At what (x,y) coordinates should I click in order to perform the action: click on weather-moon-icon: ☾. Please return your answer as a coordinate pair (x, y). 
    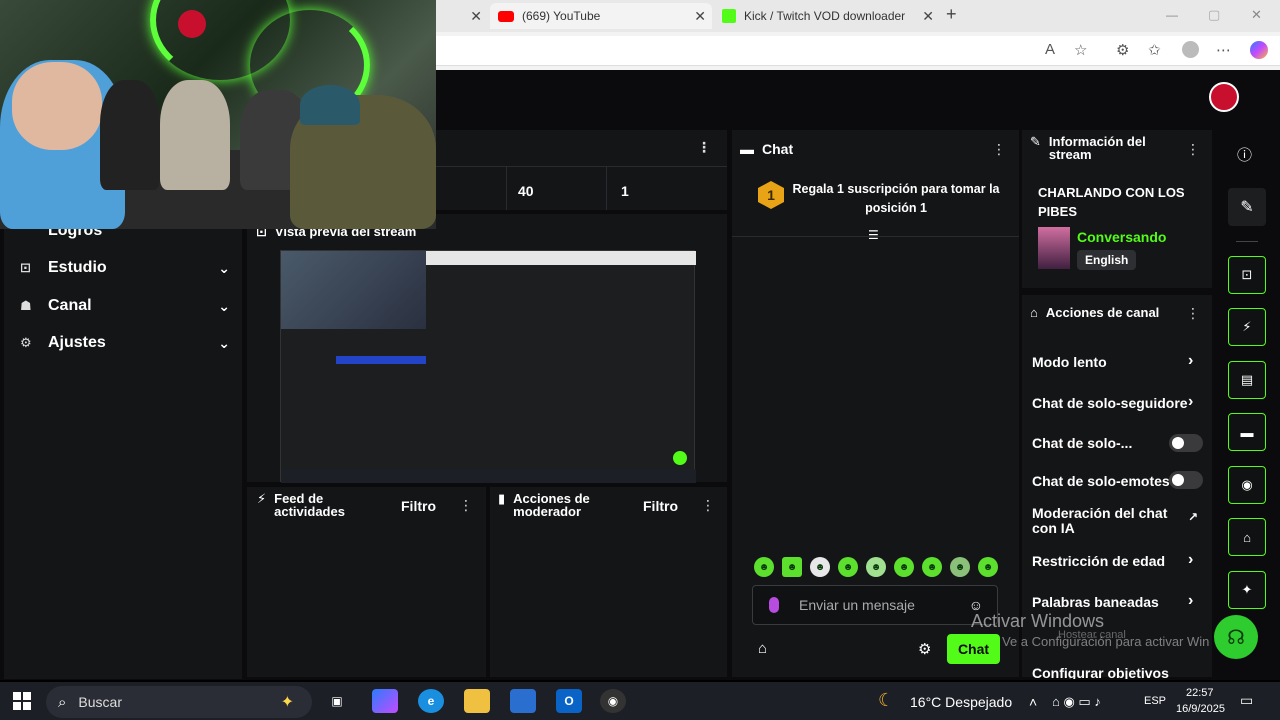
    Looking at the image, I should click on (886, 700).